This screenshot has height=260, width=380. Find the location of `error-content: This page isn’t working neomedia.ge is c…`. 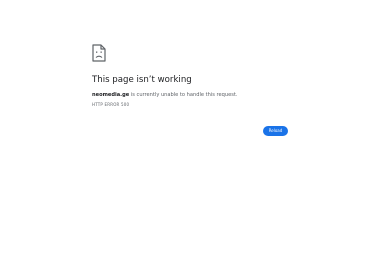

error-content: This page isn’t working neomedia.ge is c… is located at coordinates (190, 76).